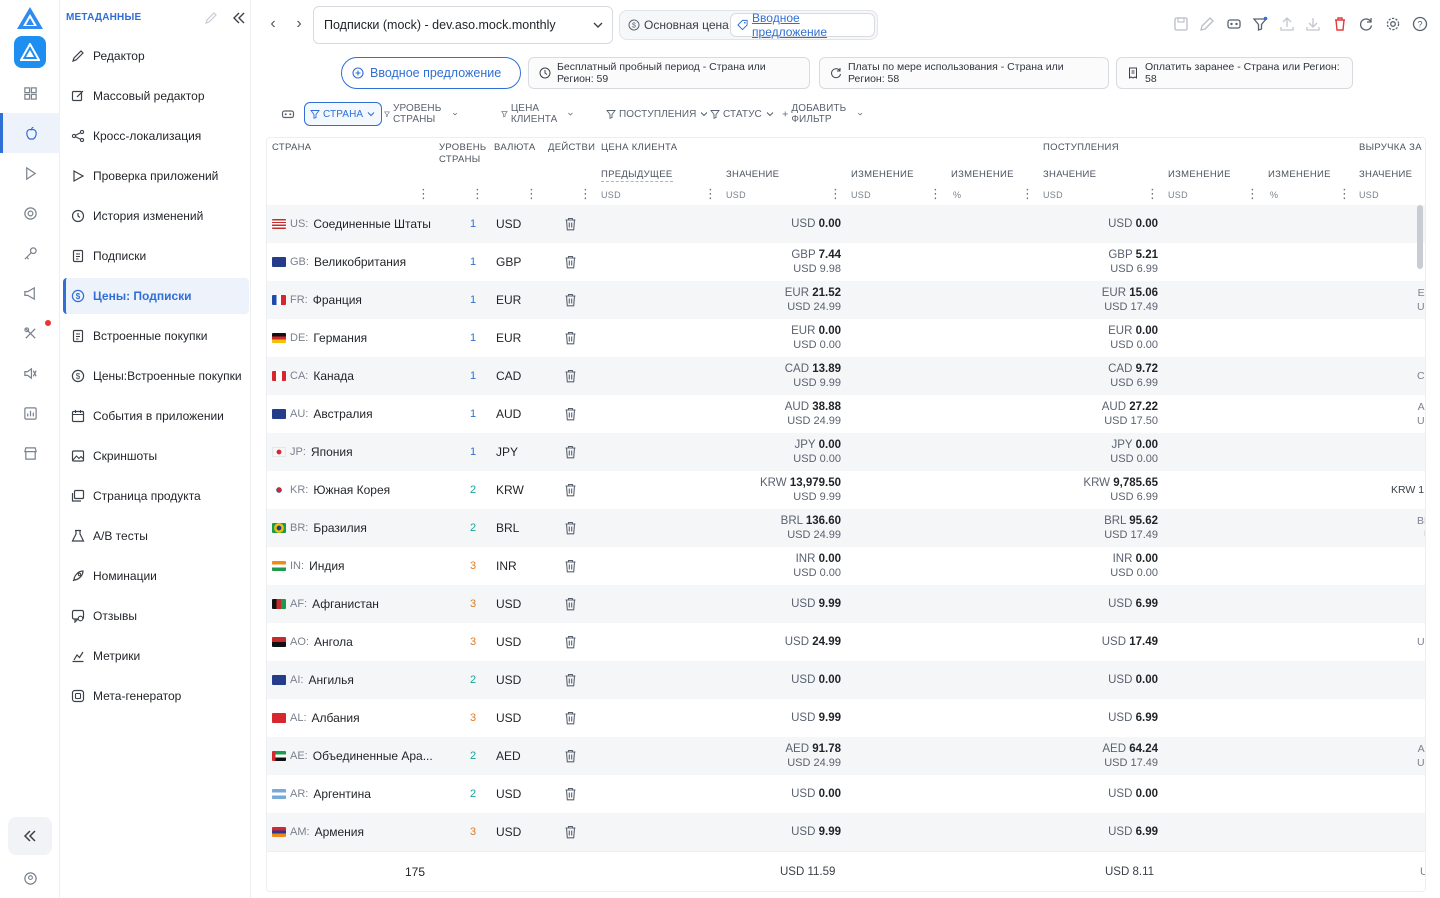  What do you see at coordinates (1385, 175) in the screenshot?
I see `col-revenue-value-header: ЗНАЧЕНИЕ` at bounding box center [1385, 175].